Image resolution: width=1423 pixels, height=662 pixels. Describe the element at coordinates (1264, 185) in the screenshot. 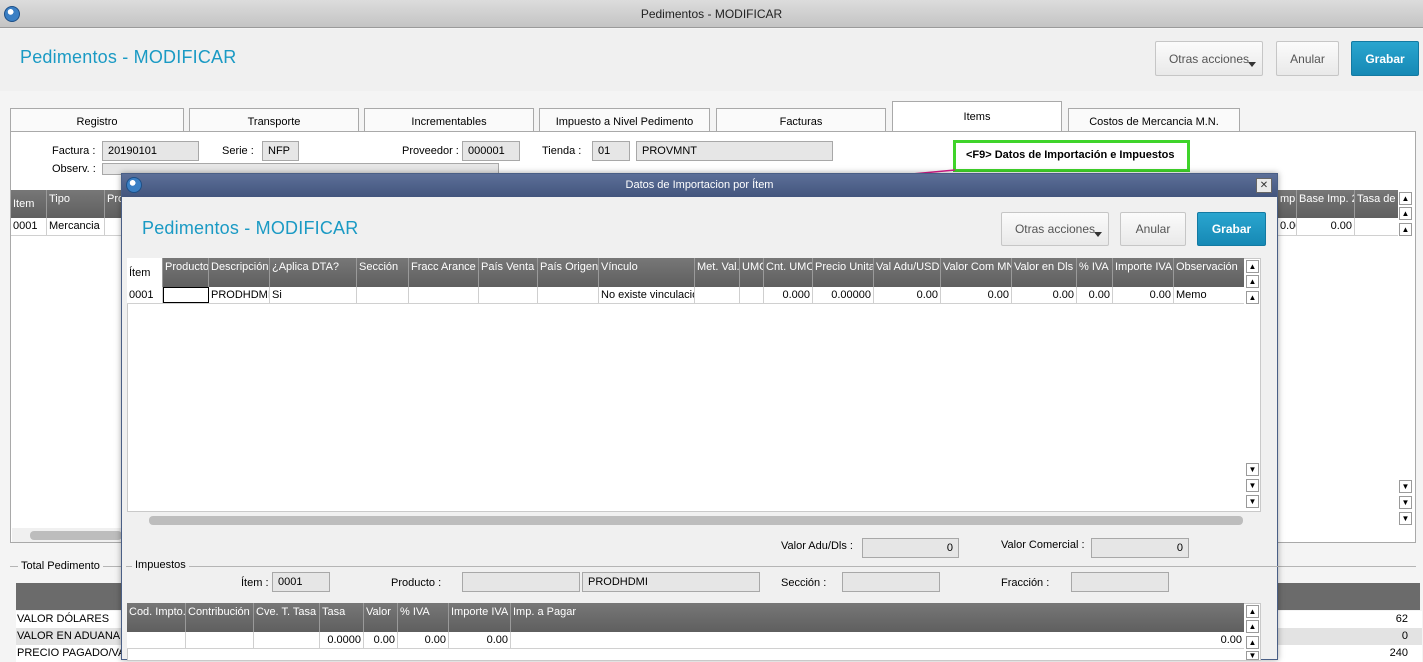

I see `close-icon: ✕` at that location.